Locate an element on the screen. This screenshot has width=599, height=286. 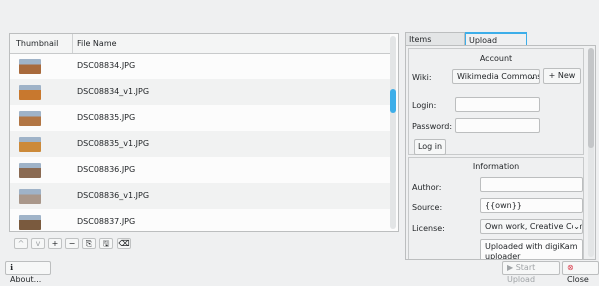
wiki-select-value: Wikimedia Commons is located at coordinates (498, 76).